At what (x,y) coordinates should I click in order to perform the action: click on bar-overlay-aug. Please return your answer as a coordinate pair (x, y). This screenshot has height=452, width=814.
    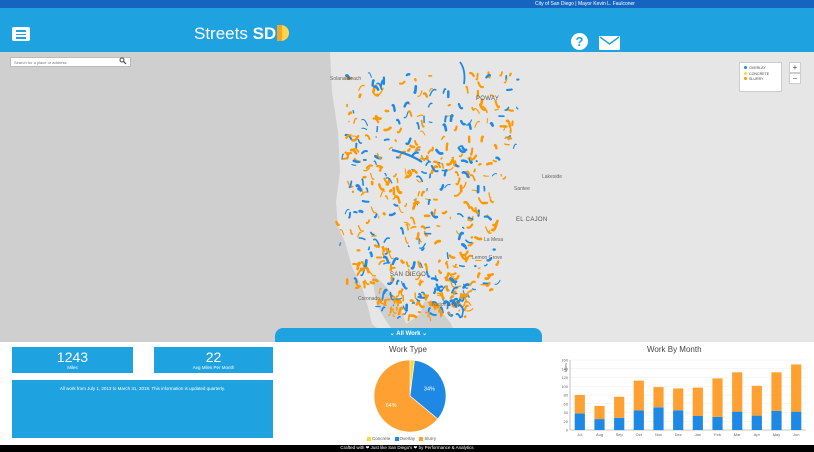
    Looking at the image, I should click on (599, 424).